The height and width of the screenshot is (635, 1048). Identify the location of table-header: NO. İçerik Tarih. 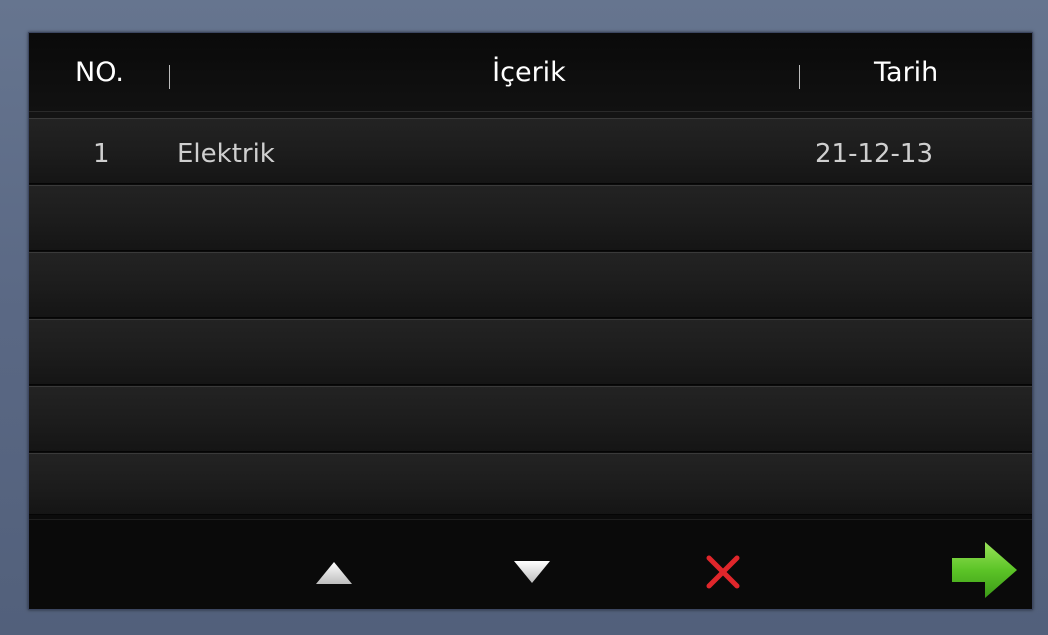
(530, 72).